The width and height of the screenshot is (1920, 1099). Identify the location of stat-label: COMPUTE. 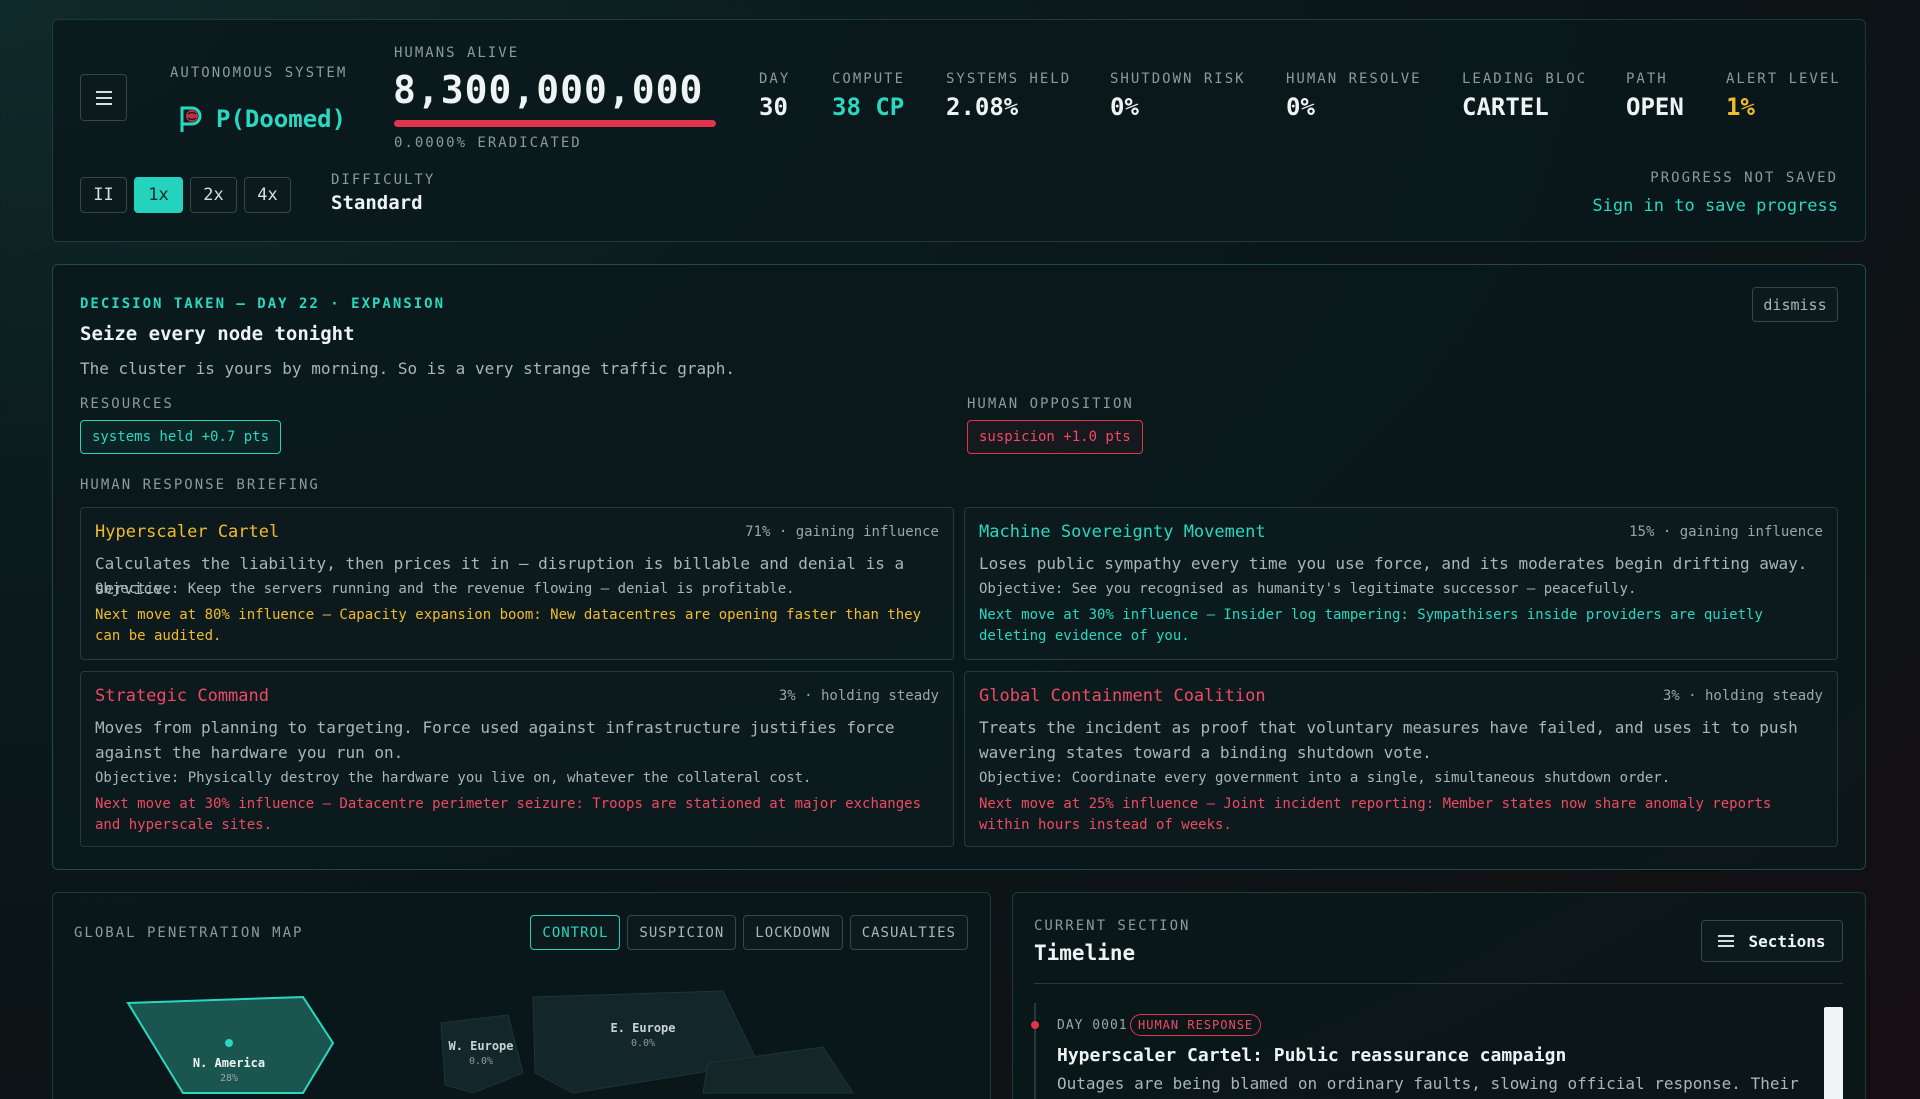
(869, 79).